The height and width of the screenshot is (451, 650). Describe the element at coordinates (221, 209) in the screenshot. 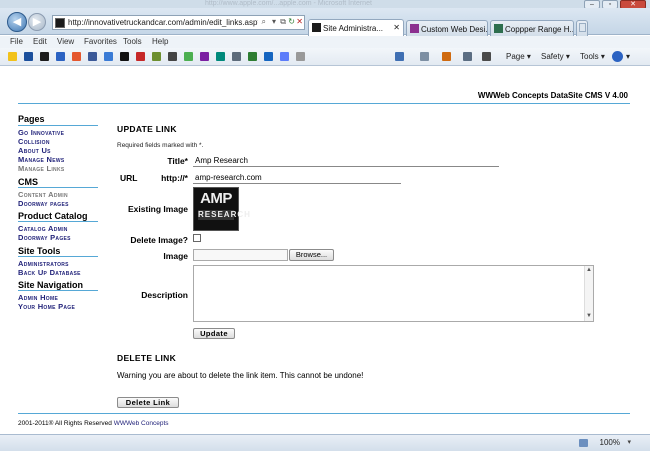

I see `existing-image-logo: AMP RESEARCH` at that location.